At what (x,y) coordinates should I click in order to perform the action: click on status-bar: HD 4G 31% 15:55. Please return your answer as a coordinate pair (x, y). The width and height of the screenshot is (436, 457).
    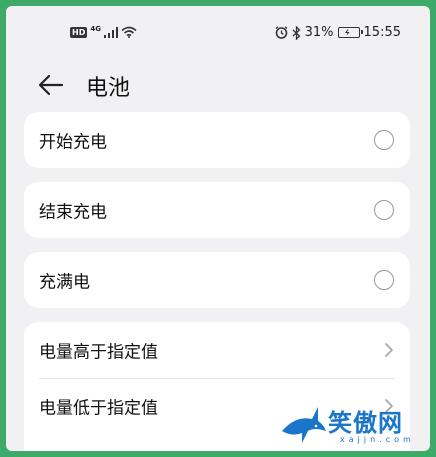
    Looking at the image, I should click on (218, 28).